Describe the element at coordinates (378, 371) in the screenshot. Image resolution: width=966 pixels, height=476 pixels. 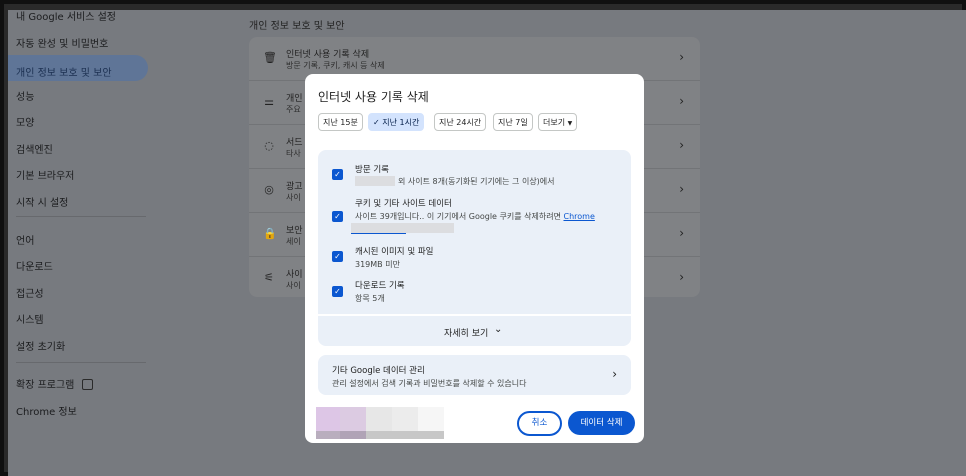
I see `other-title: 기타 Google 데이터 관리` at that location.